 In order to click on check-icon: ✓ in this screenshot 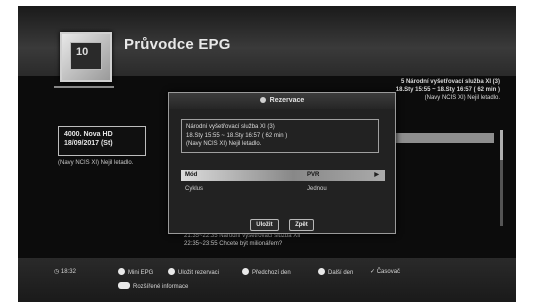, I will do `click(373, 272)`.